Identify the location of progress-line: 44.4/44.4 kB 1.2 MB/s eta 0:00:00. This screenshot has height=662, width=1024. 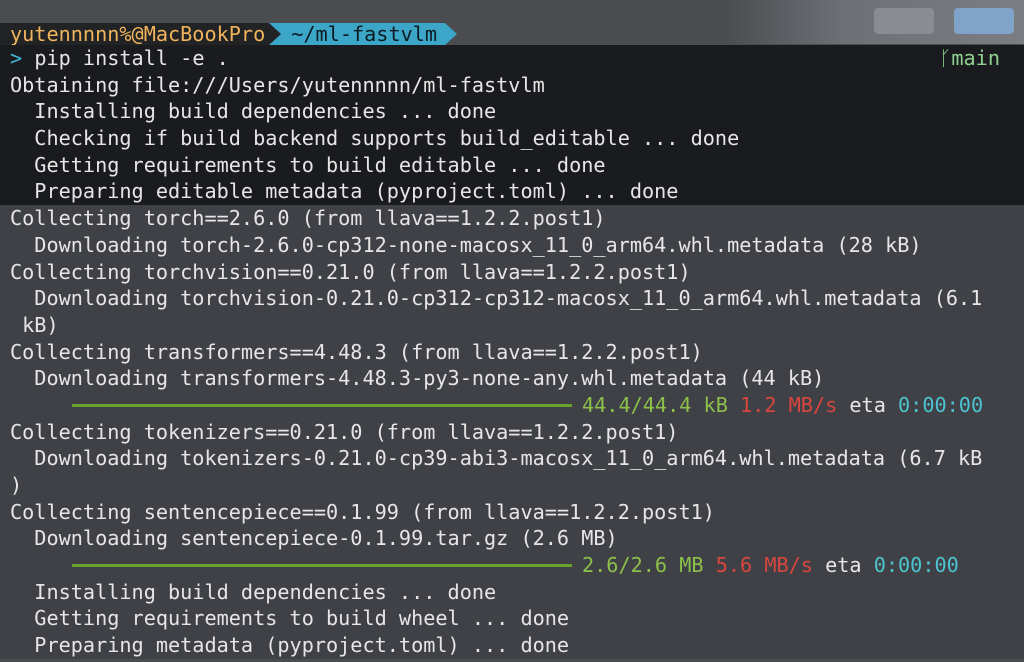
(512, 405).